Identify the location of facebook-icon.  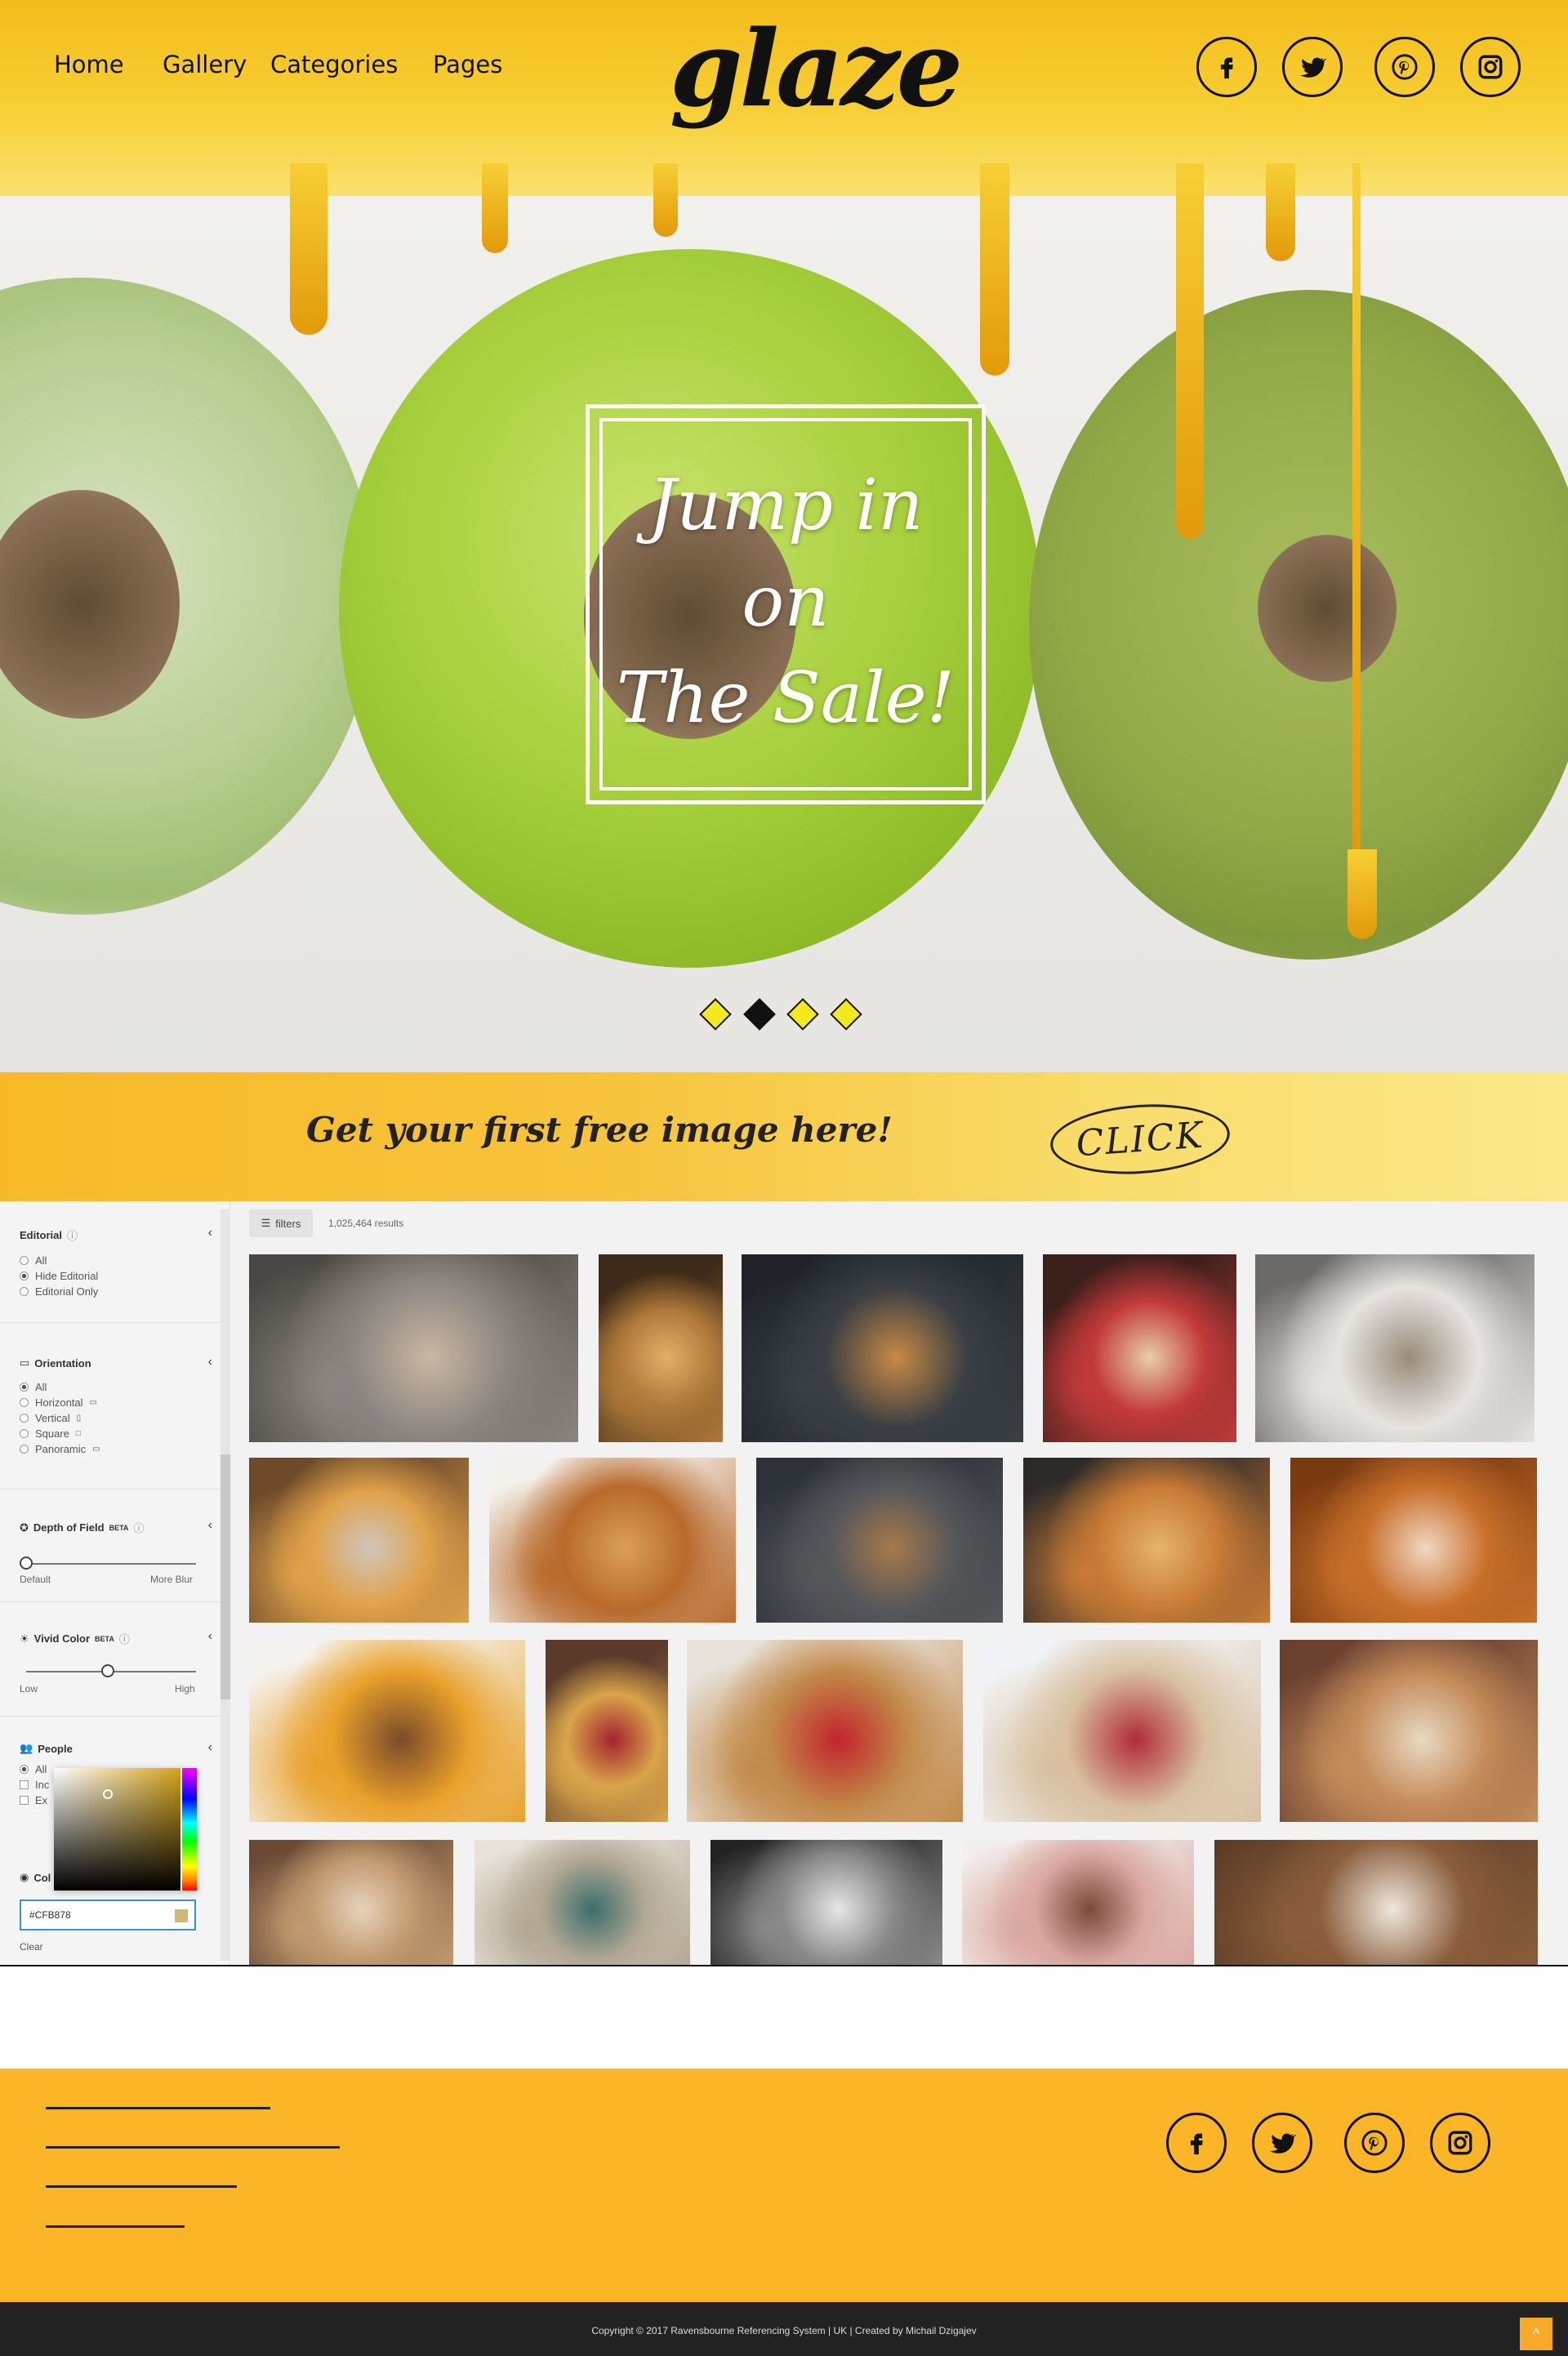
(1226, 67).